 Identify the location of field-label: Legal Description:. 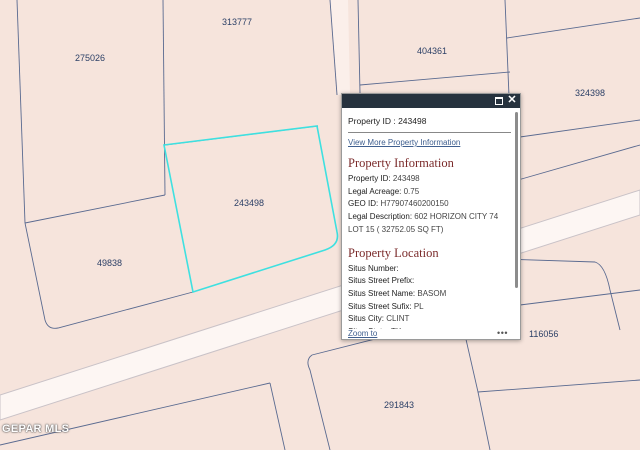
(380, 217).